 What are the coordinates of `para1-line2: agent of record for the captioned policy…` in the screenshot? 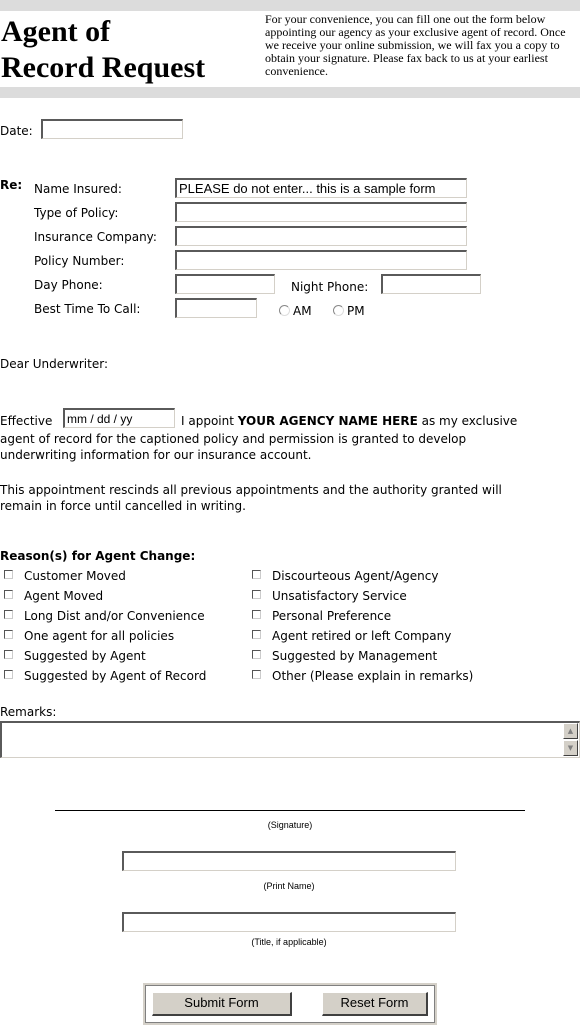 It's located at (233, 439).